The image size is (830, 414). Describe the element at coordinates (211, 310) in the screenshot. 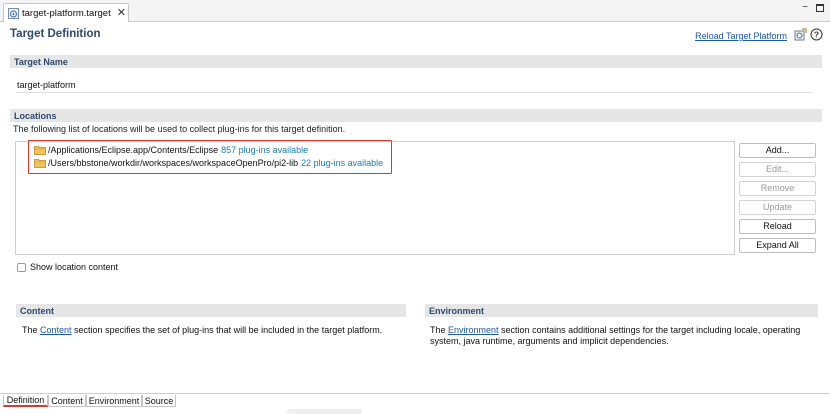

I see `section-content: Content` at that location.